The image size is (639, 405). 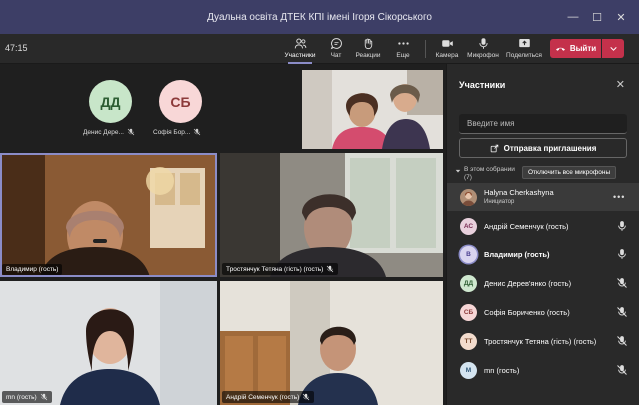 I want to click on participant-row: ТТ Тростянчук Тетяна (гість) (гость), so click(x=543, y=341).